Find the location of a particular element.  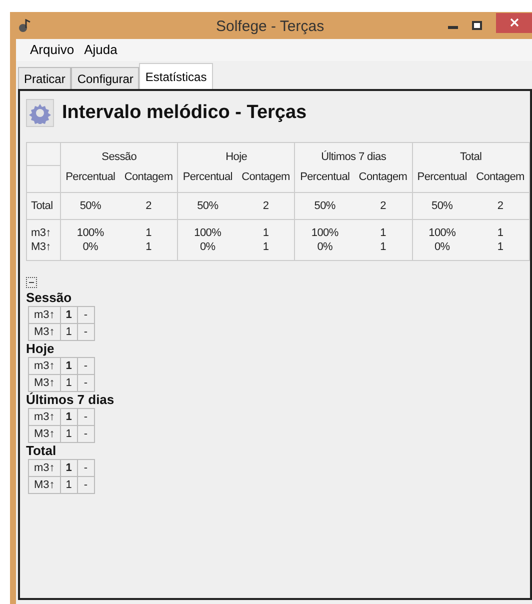

tab: Configurar is located at coordinates (105, 78).